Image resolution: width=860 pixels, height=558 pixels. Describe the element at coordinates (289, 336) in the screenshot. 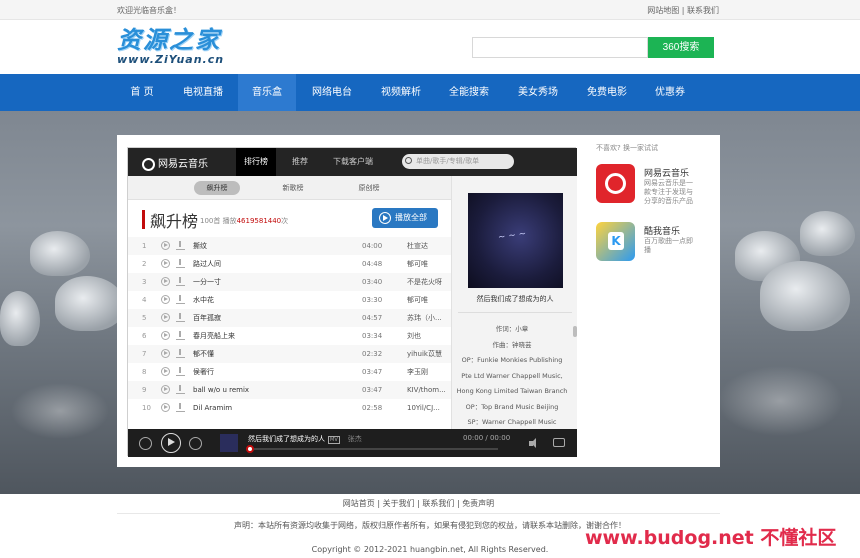

I see `song-row: 6 春月亮船上来 03:34 刘也` at that location.